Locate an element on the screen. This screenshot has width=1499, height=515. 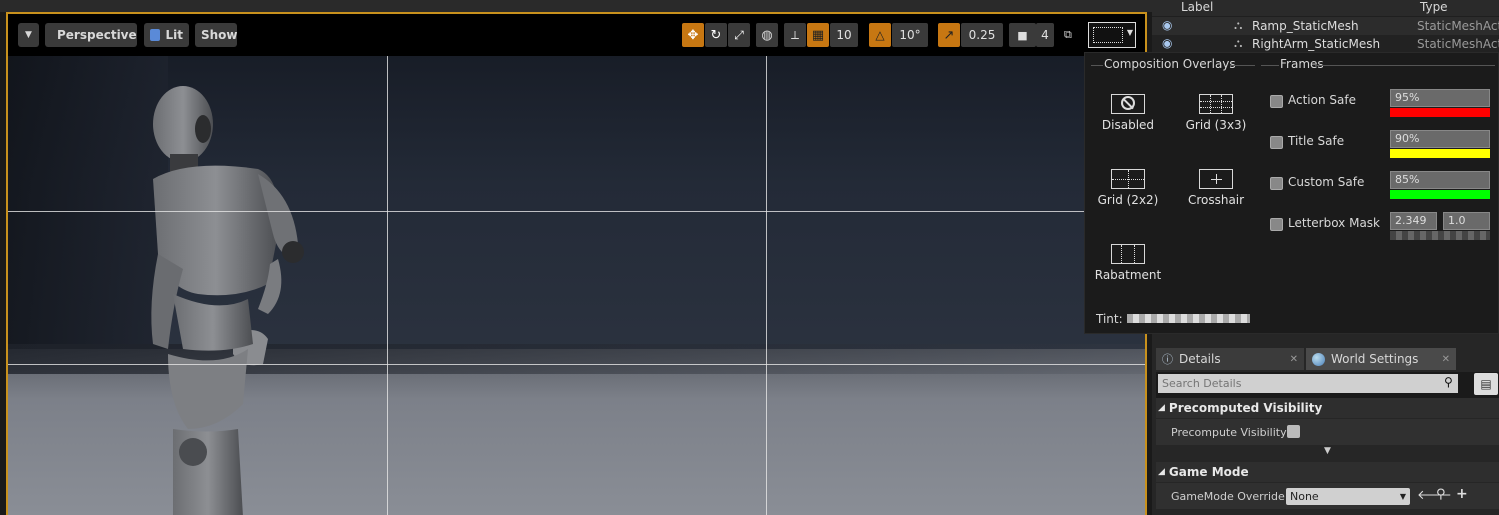
grid-snap-value: 10 is located at coordinates (844, 35).